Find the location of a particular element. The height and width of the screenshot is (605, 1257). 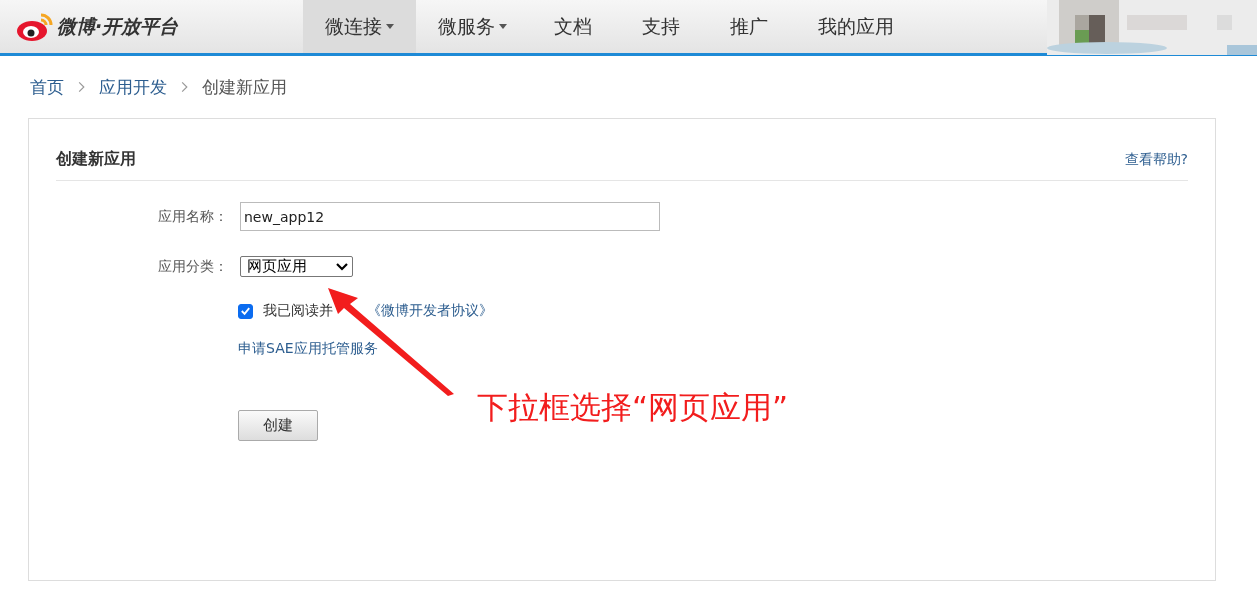

nav-item: 微连接 is located at coordinates (359, 26).